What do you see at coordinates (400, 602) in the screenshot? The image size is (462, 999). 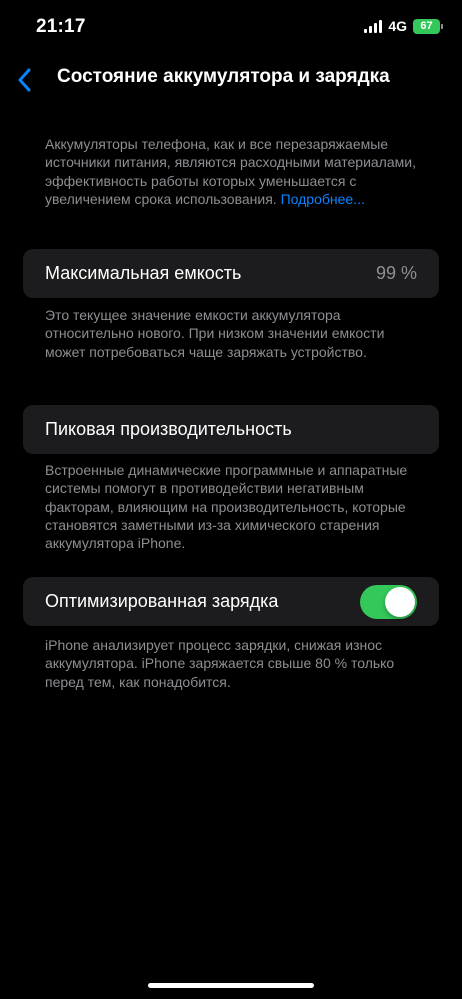 I see `toggle-knob` at bounding box center [400, 602].